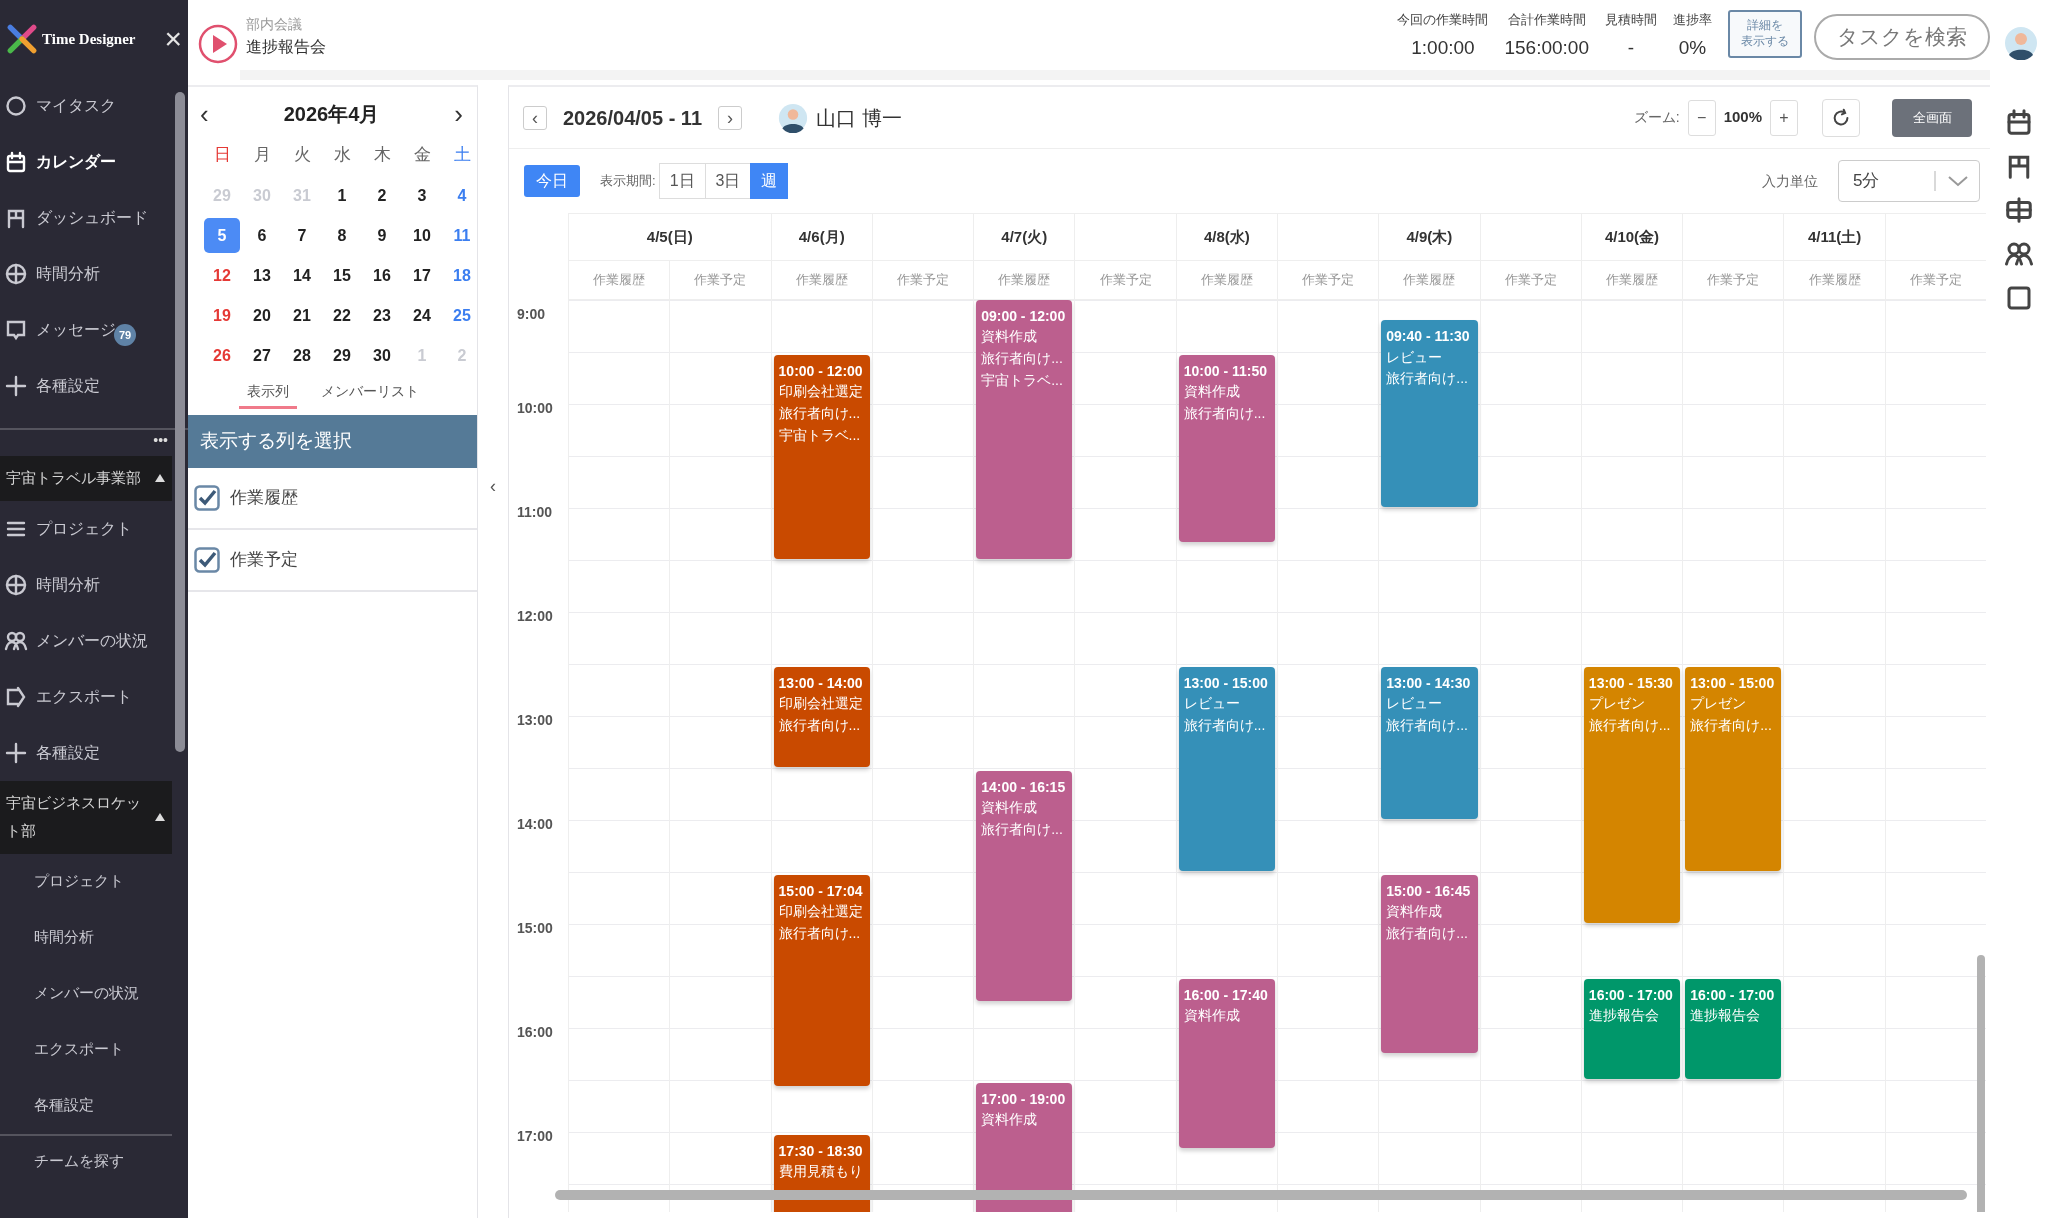  Describe the element at coordinates (462, 235) in the screenshot. I see `calendar-day: 11` at that location.